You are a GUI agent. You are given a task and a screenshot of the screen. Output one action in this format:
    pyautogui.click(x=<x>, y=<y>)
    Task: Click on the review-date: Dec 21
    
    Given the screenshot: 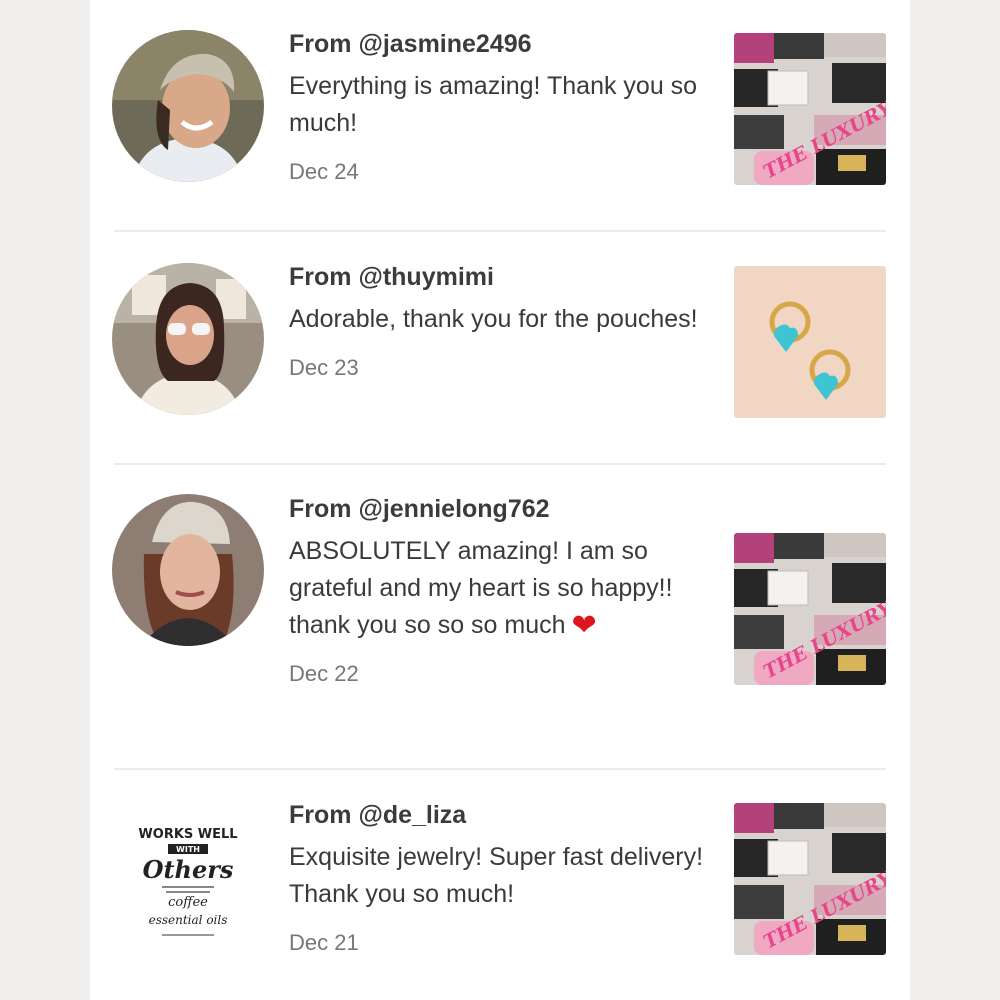 What is the action you would take?
    pyautogui.click(x=324, y=942)
    